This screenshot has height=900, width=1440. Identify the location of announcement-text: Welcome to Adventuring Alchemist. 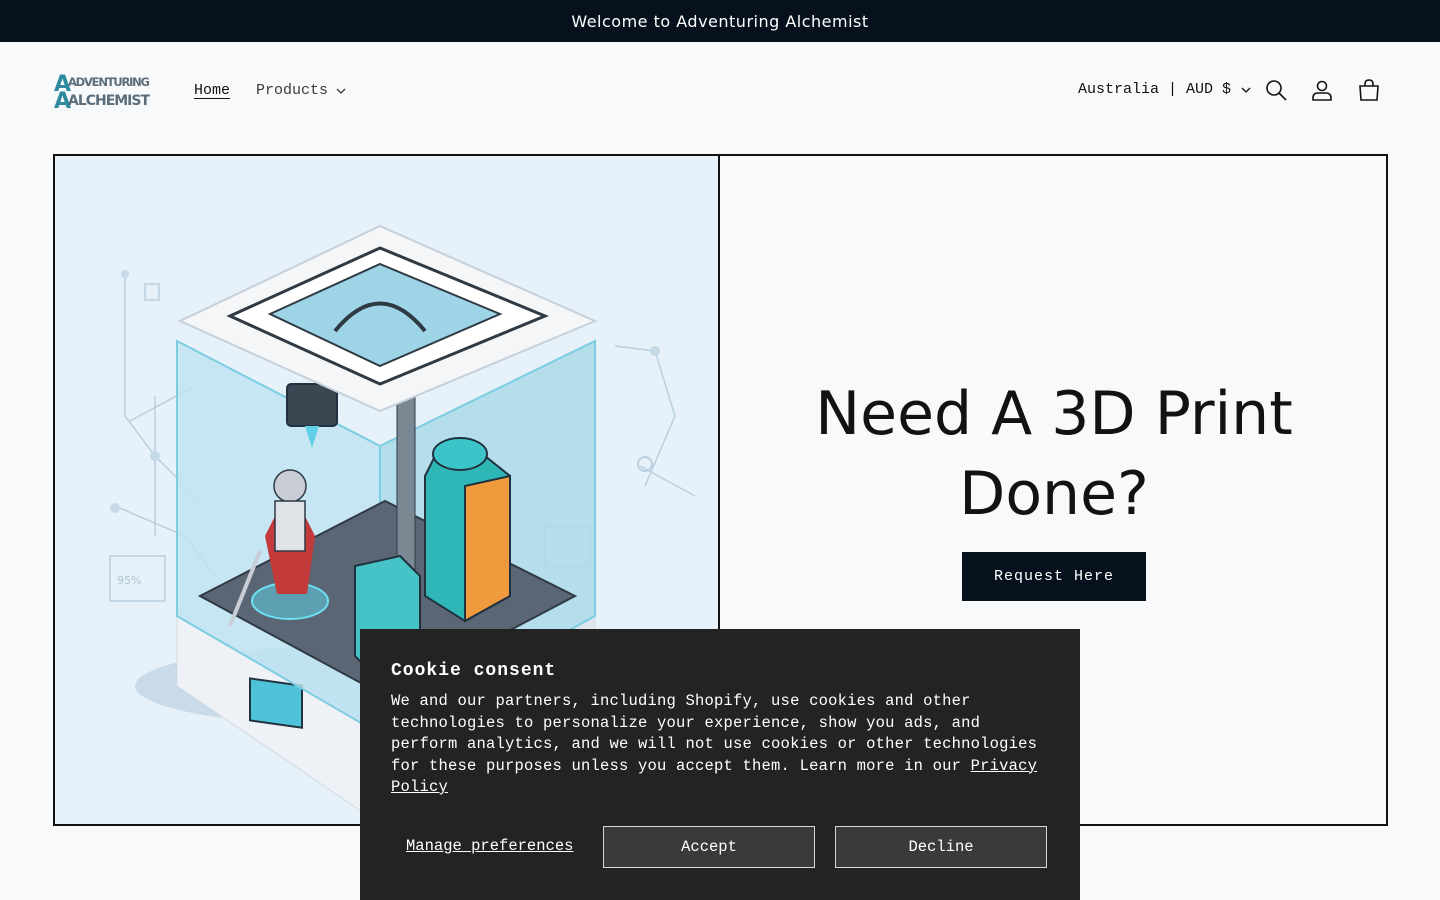
(720, 21).